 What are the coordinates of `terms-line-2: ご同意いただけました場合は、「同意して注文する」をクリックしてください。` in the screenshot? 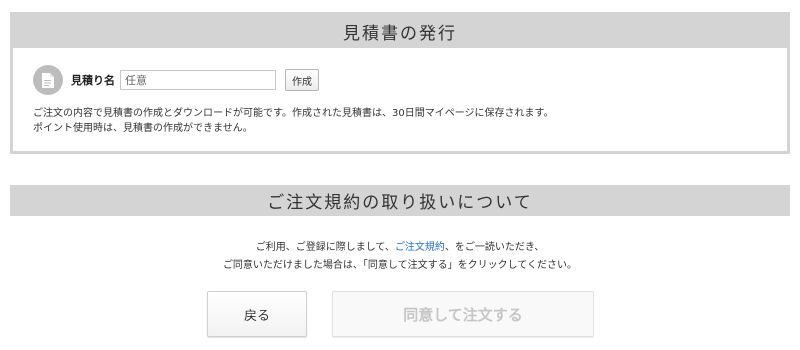 It's located at (400, 265).